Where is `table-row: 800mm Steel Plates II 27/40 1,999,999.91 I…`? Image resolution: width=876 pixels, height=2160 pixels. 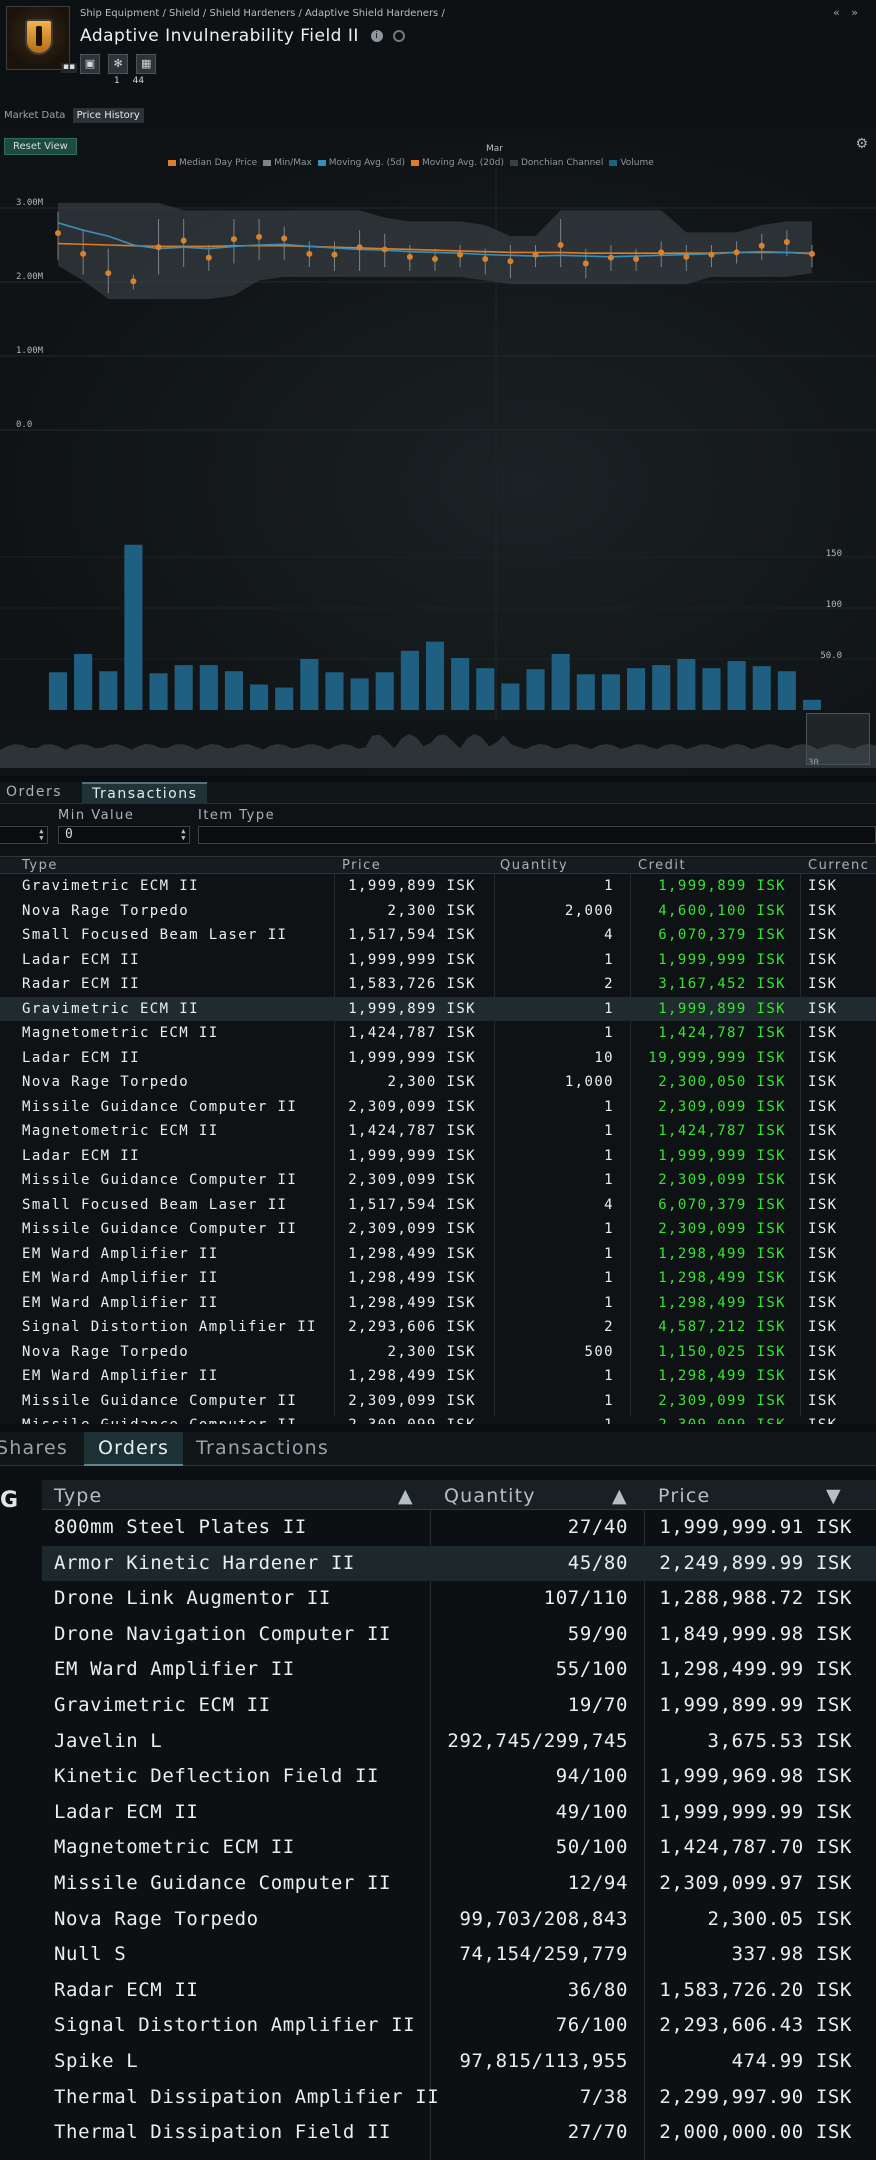
table-row: 800mm Steel Plates II 27/40 1,999,999.91 I… is located at coordinates (459, 1528).